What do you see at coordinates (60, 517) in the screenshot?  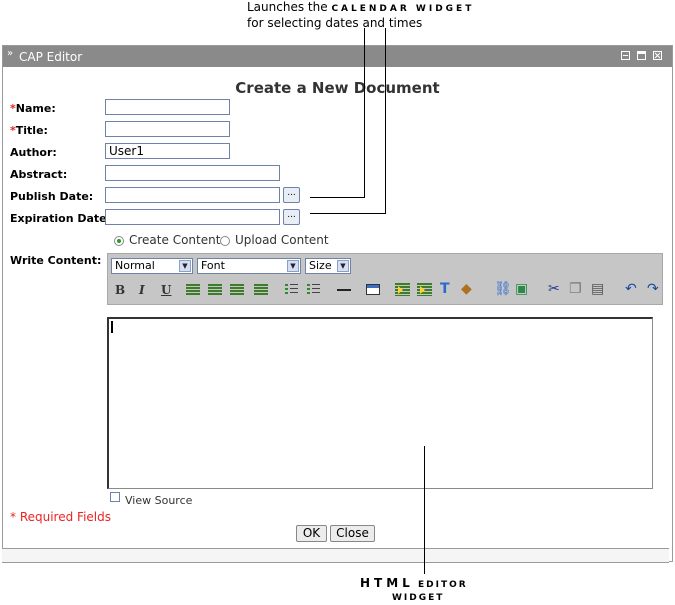 I see `required-fields-note: * Required Fields` at bounding box center [60, 517].